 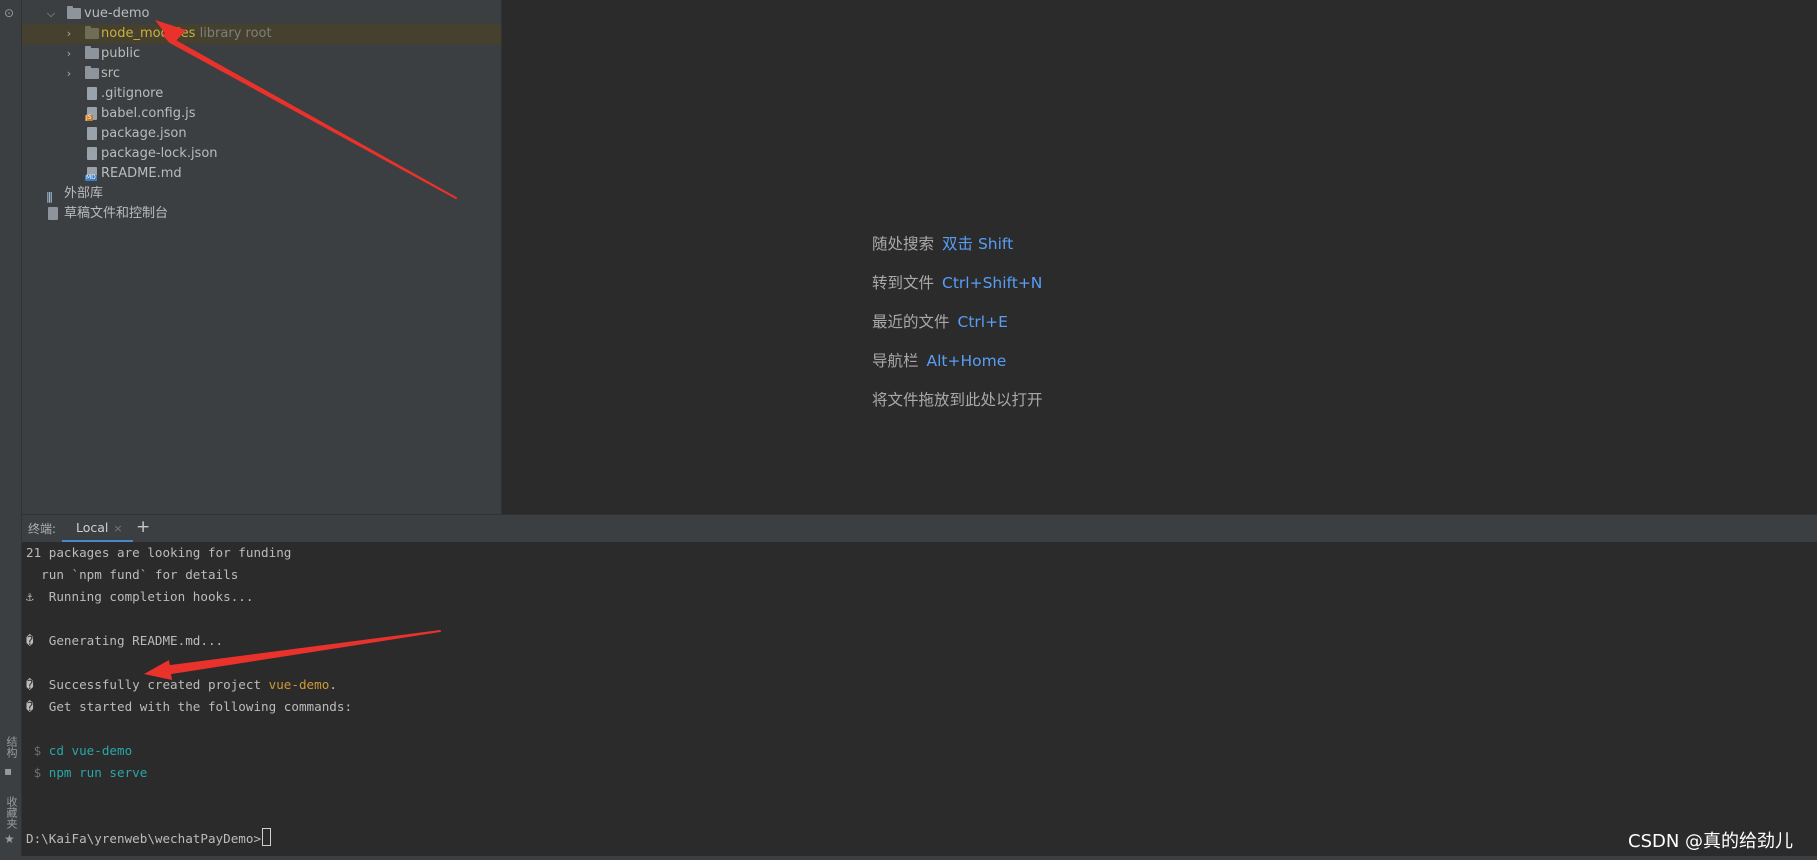 What do you see at coordinates (261, 174) in the screenshot?
I see `tree-item-readme: MD README.md` at bounding box center [261, 174].